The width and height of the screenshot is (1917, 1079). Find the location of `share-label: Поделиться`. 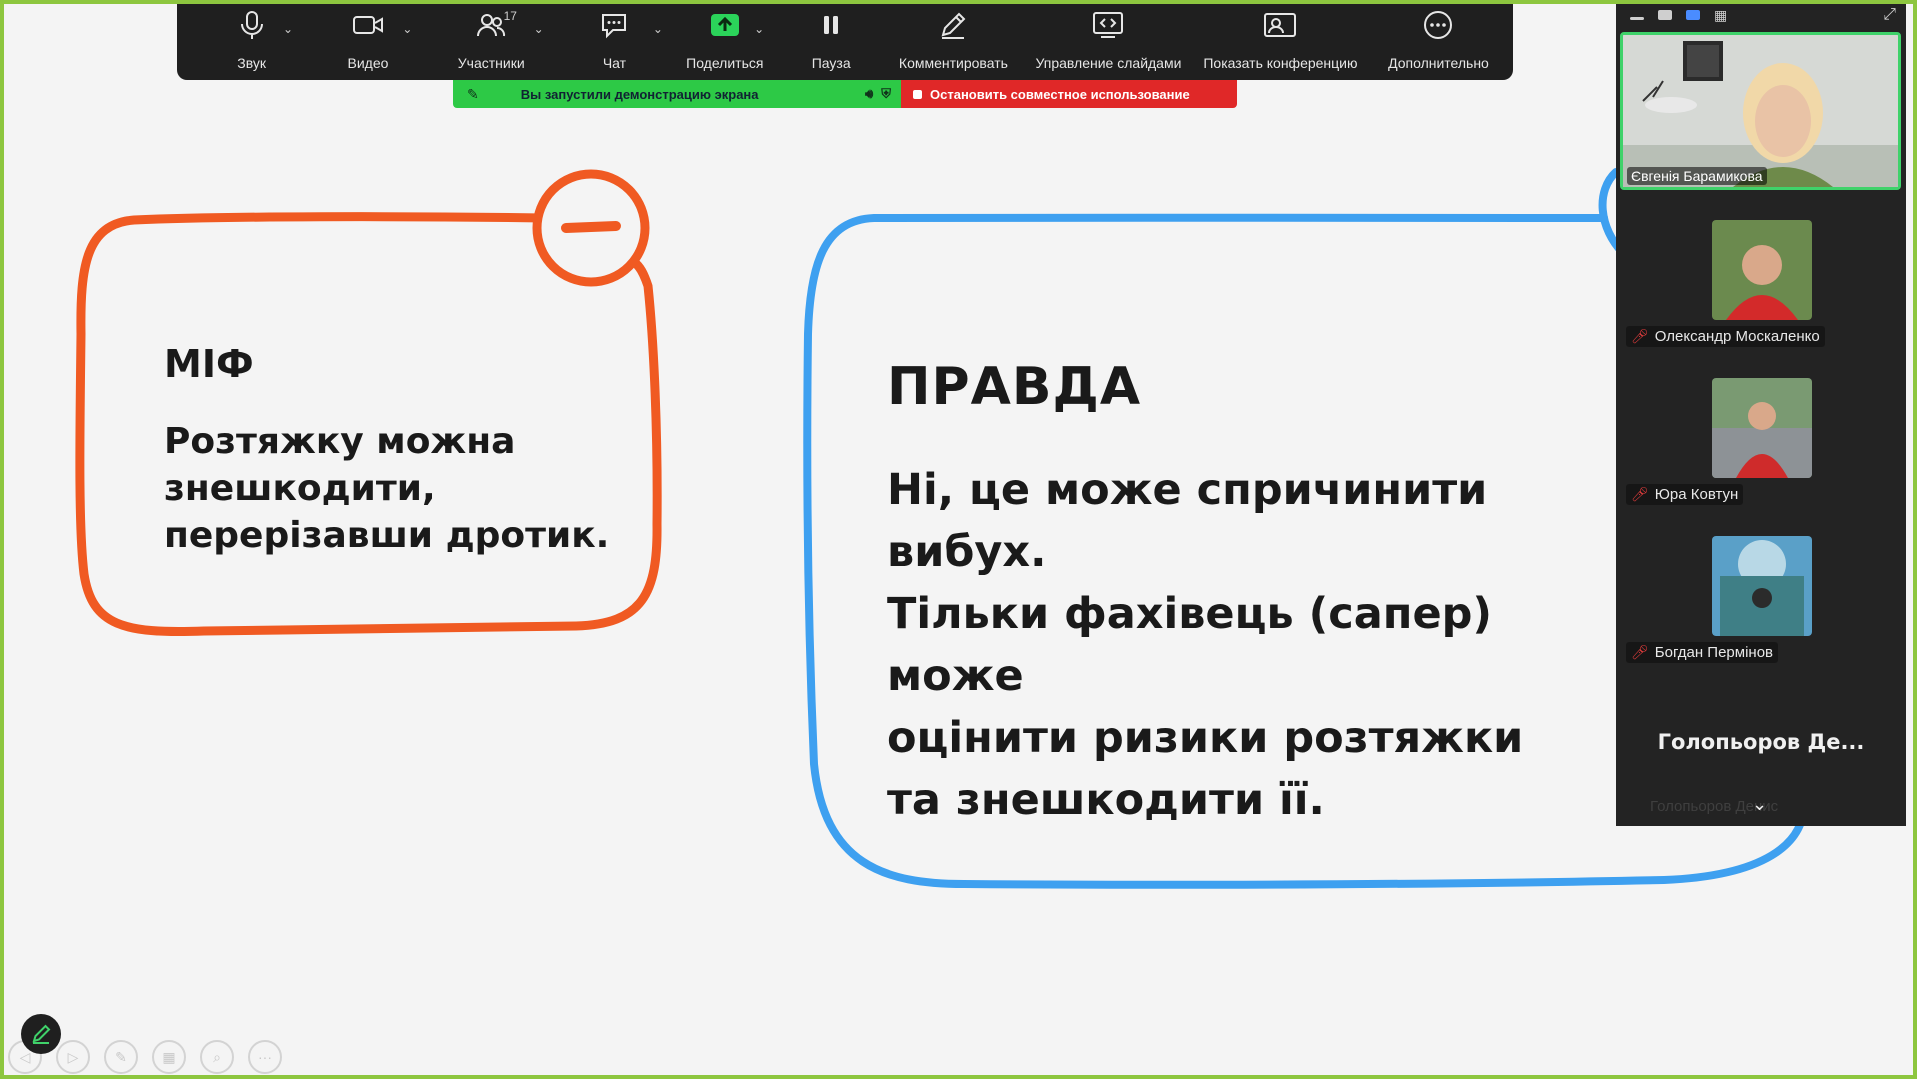

share-label: Поделиться is located at coordinates (725, 63).